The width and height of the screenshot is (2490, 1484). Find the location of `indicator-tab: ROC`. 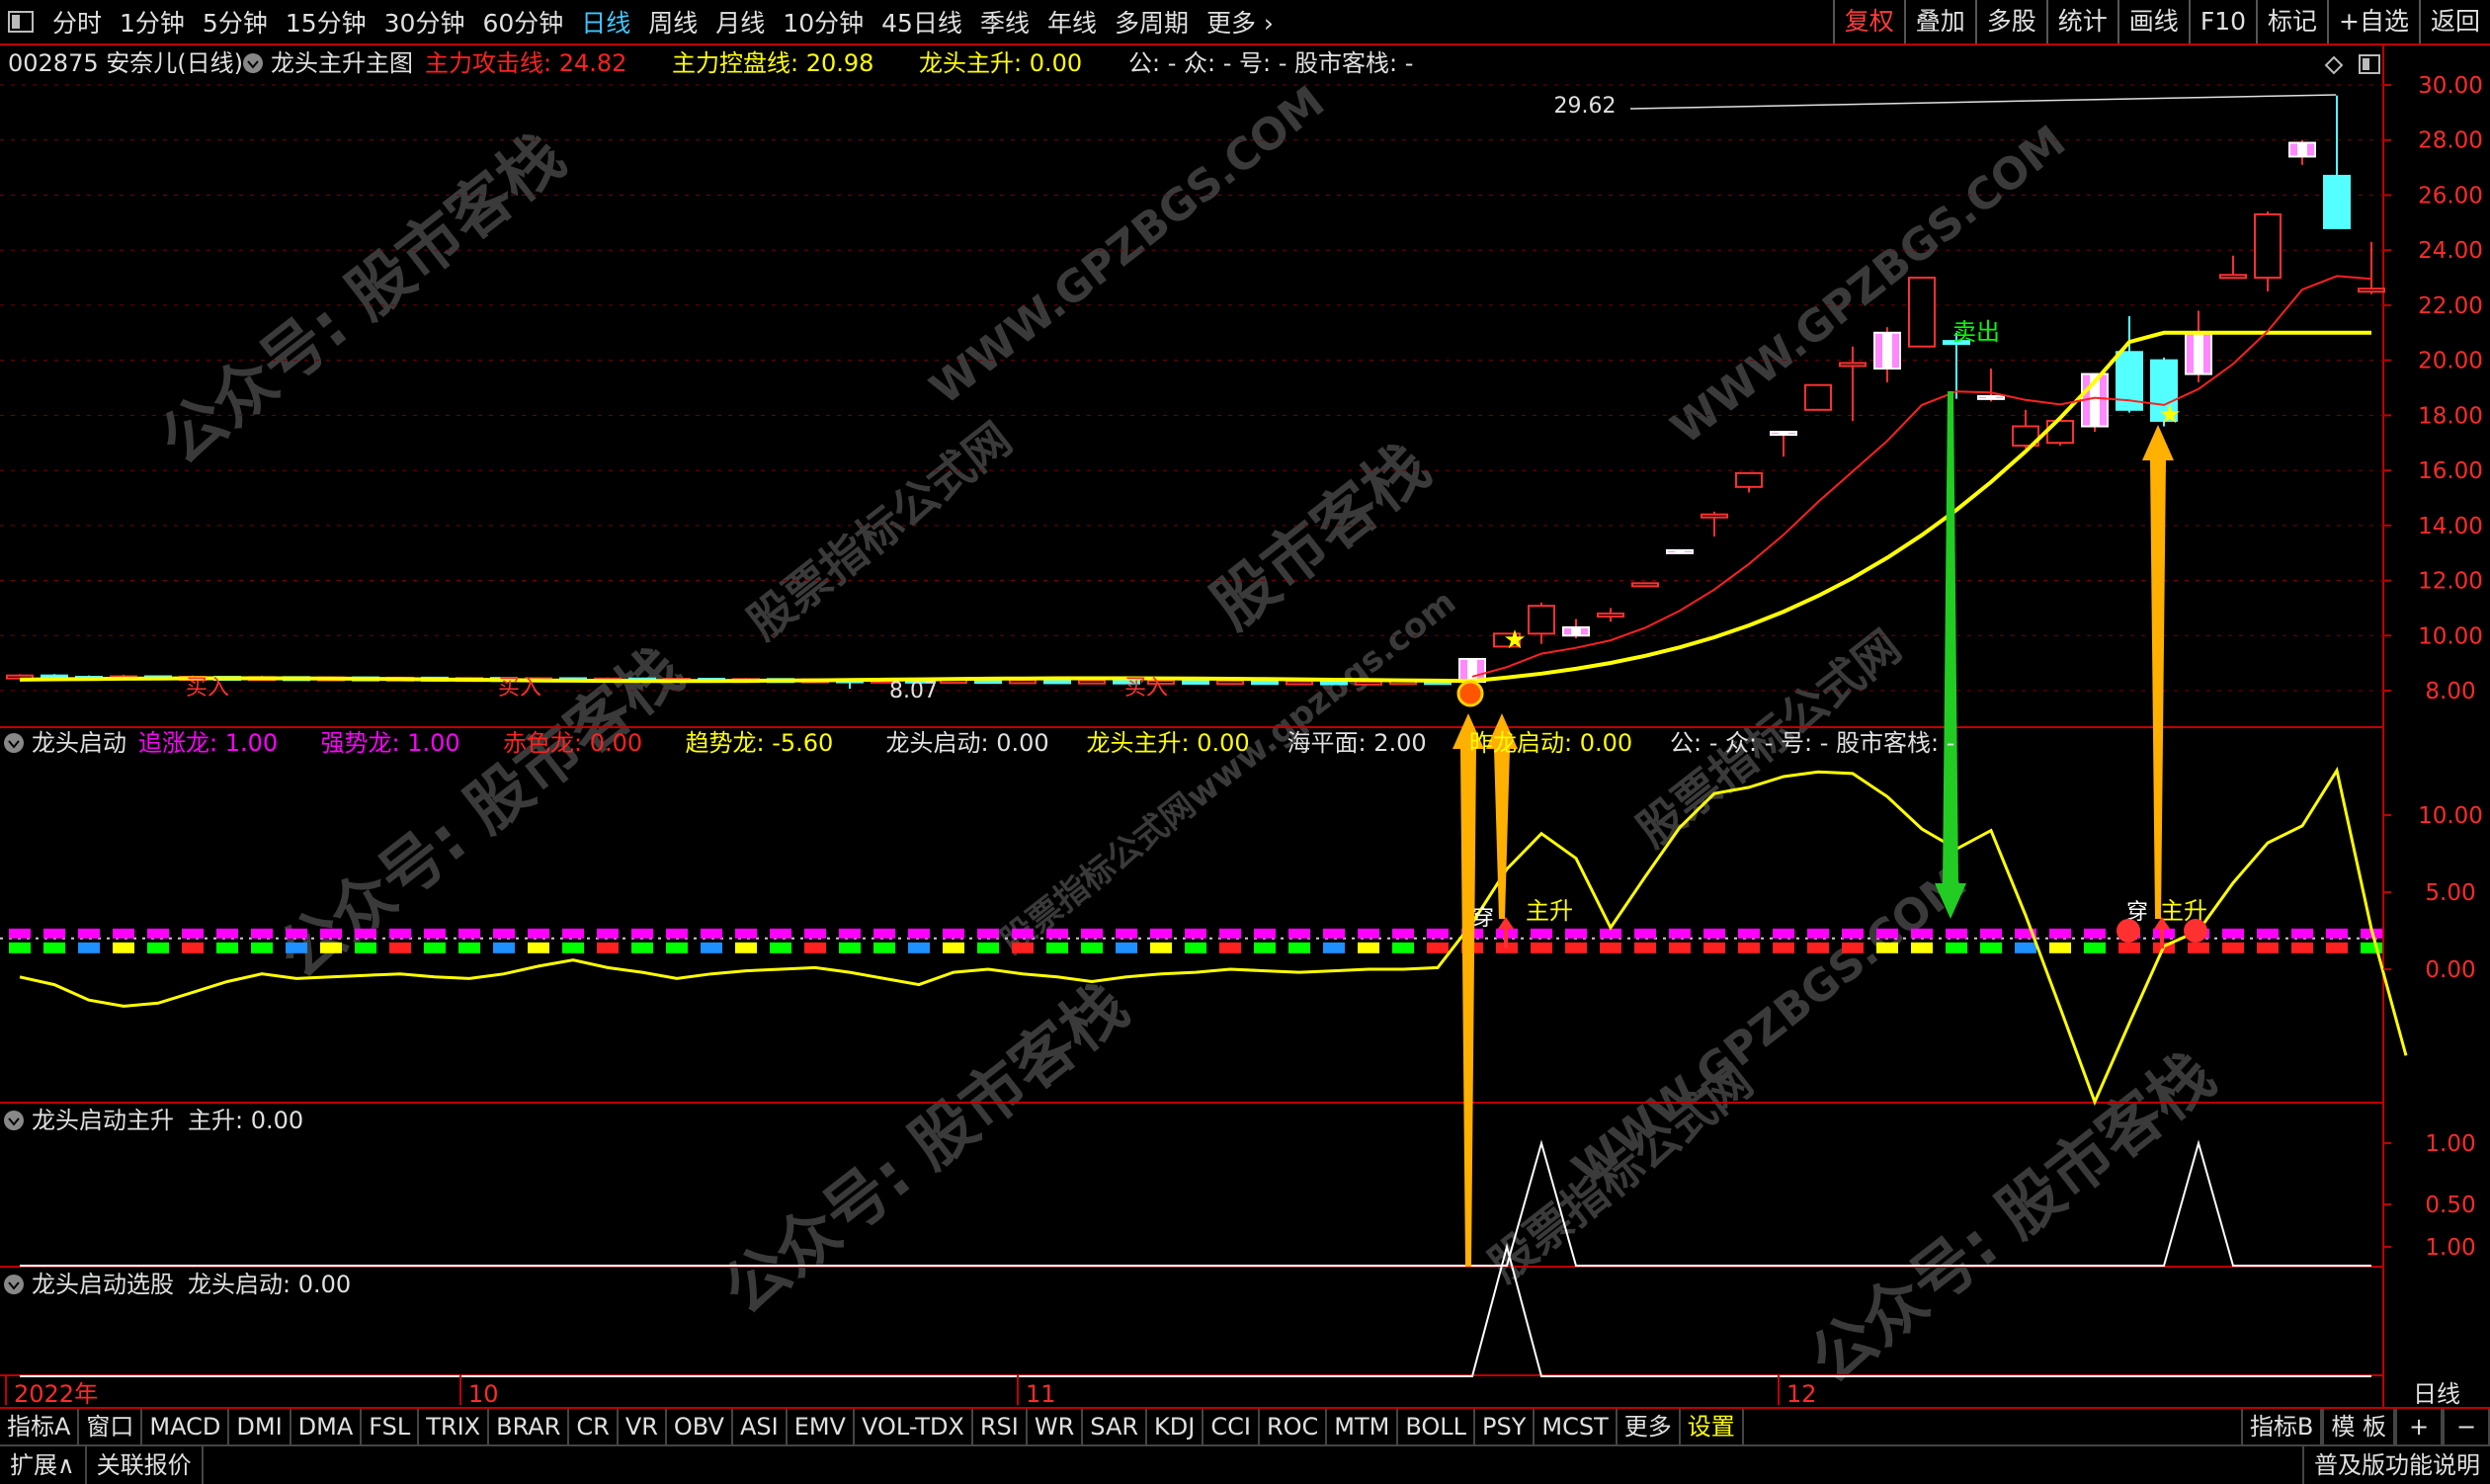

indicator-tab: ROC is located at coordinates (1294, 1426).